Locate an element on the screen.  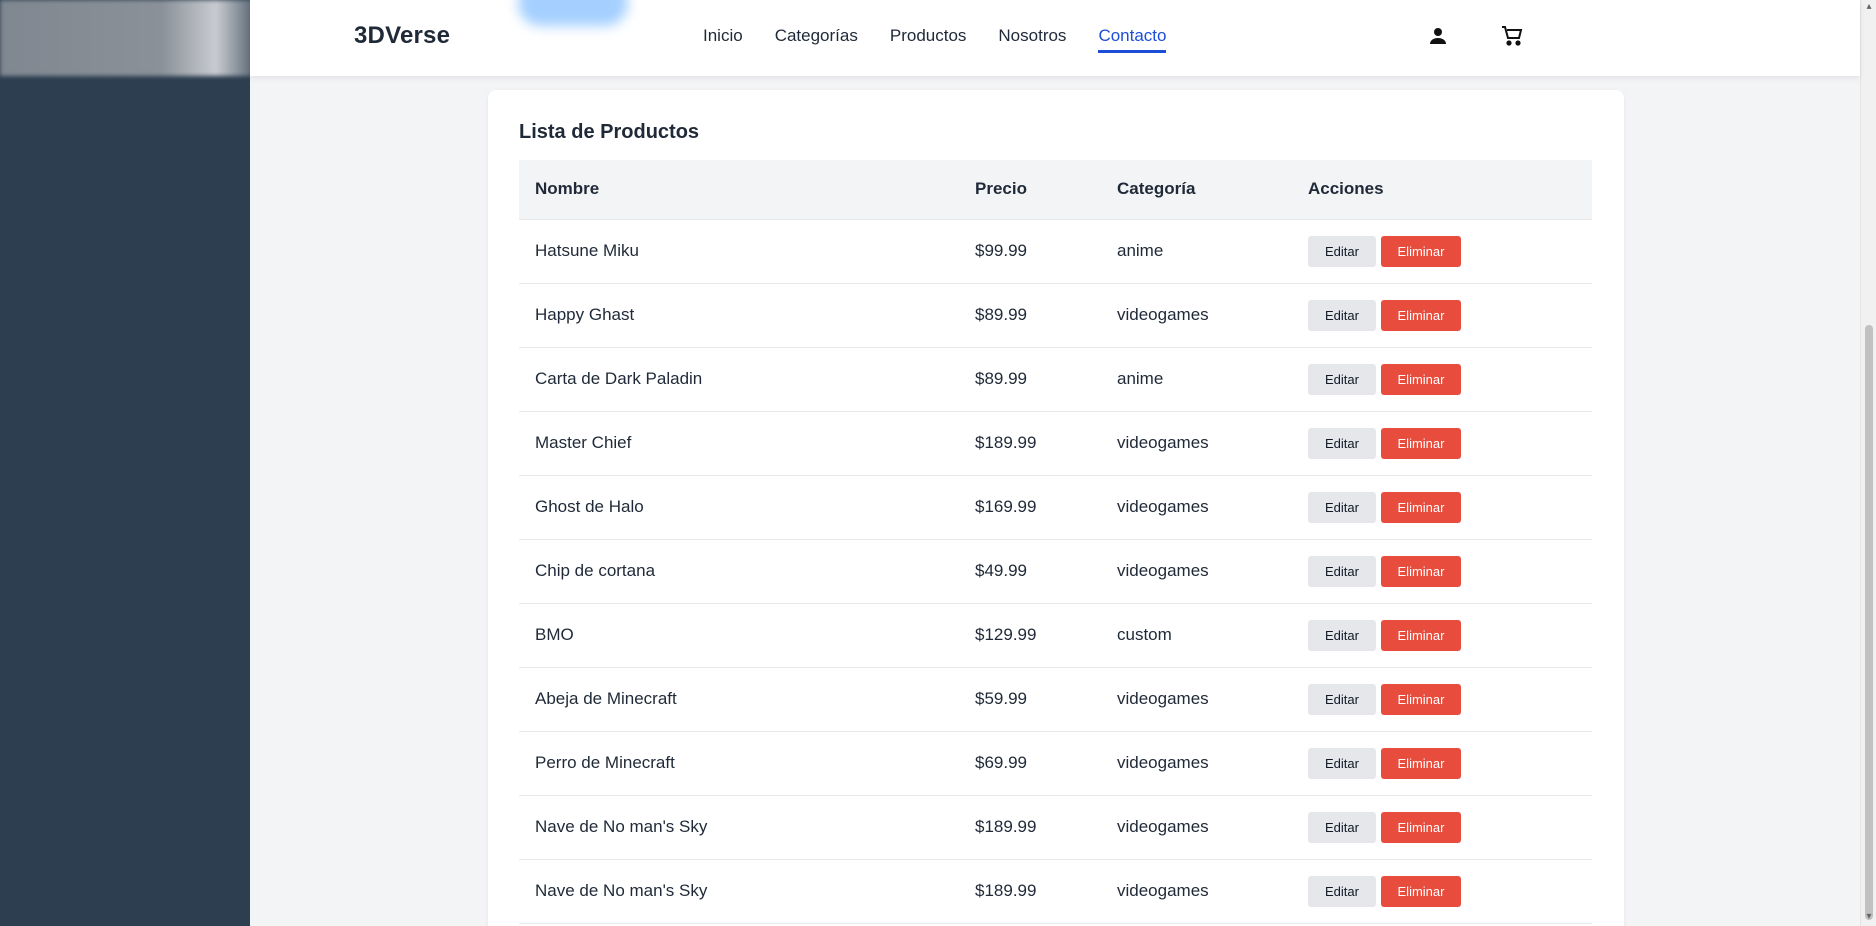
header-decoration is located at coordinates (573, 13).